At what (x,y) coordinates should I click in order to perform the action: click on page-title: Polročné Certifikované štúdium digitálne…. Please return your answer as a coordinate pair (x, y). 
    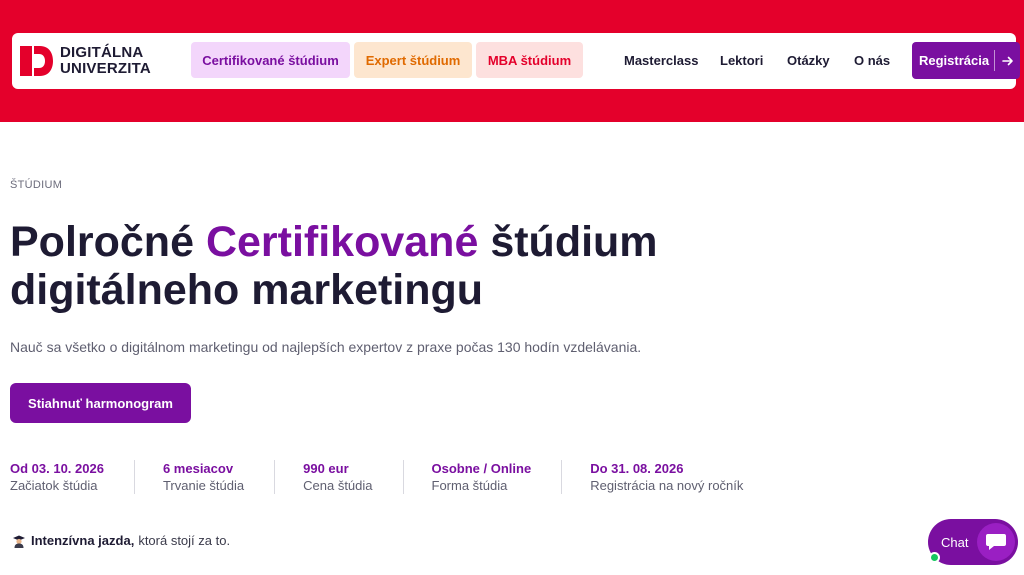
    Looking at the image, I should click on (390, 266).